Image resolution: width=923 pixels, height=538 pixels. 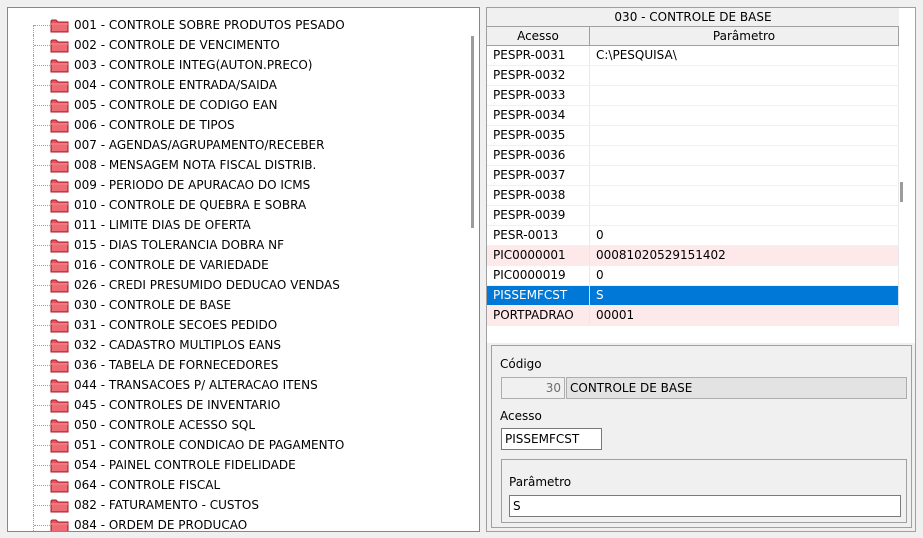 I want to click on tree-item: 082 - FATURAMENTO - CUSTOS, so click(x=235, y=505).